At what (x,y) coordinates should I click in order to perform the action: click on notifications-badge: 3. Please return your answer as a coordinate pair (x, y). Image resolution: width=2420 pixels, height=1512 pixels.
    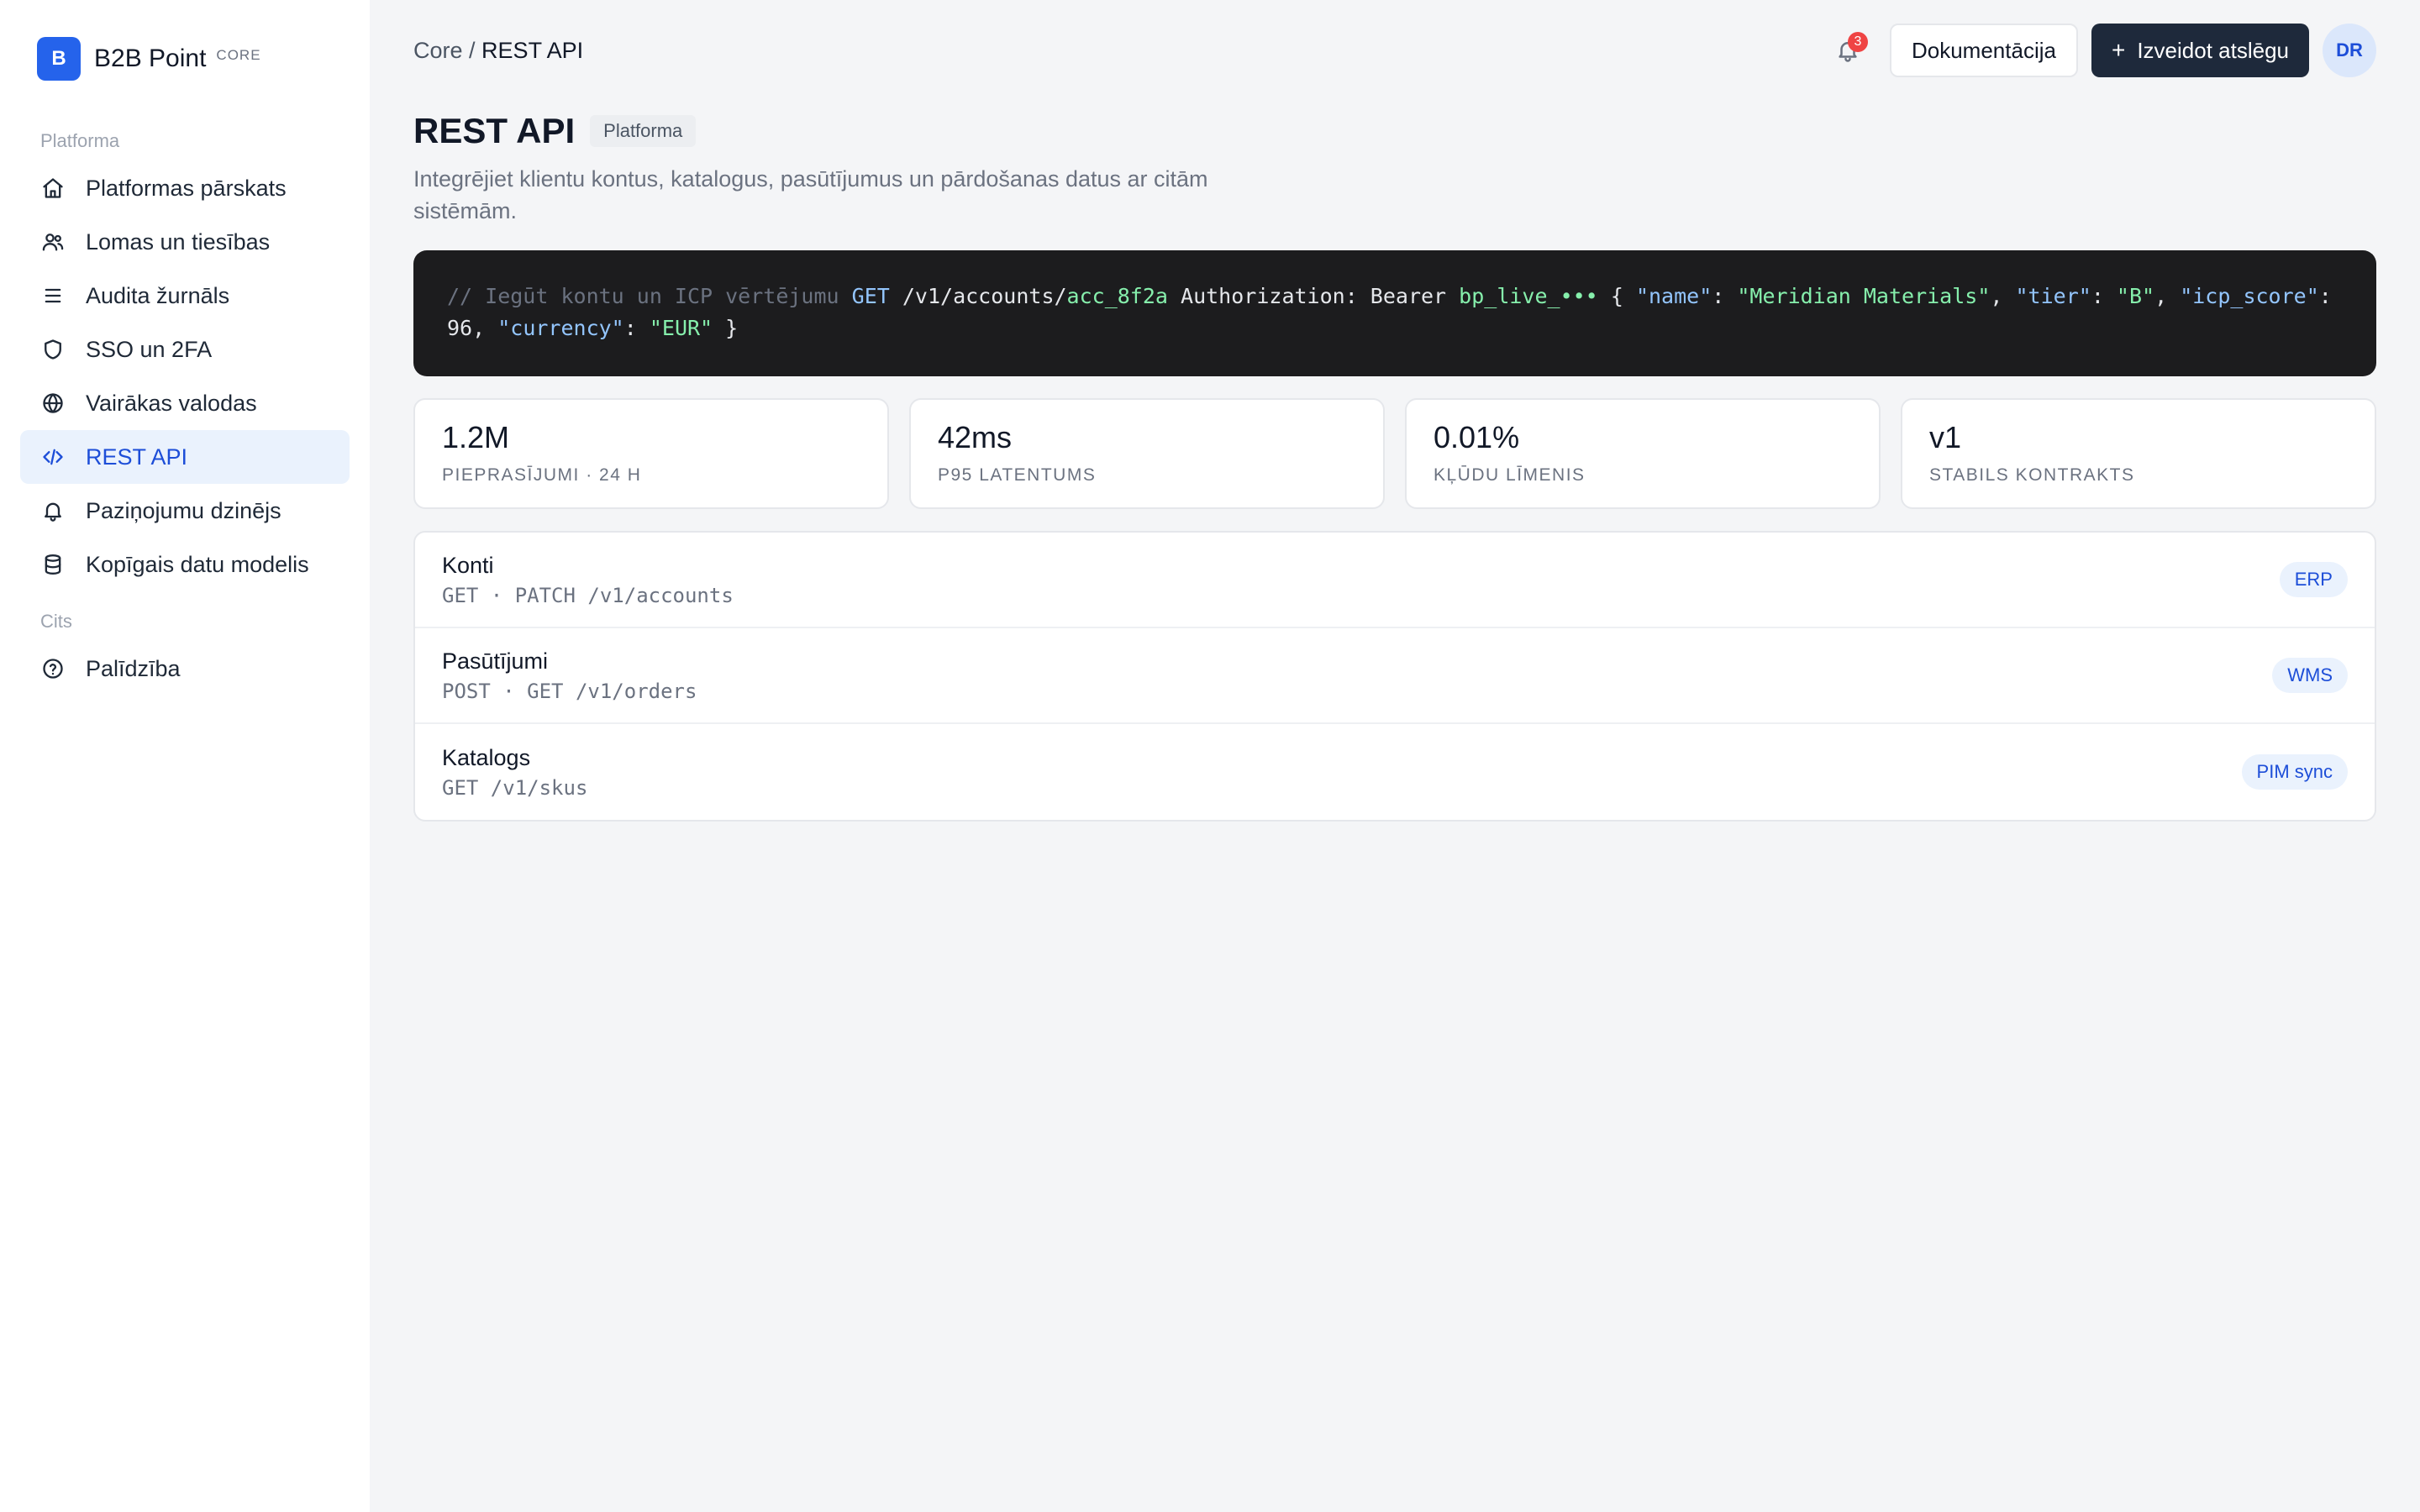
    Looking at the image, I should click on (1858, 42).